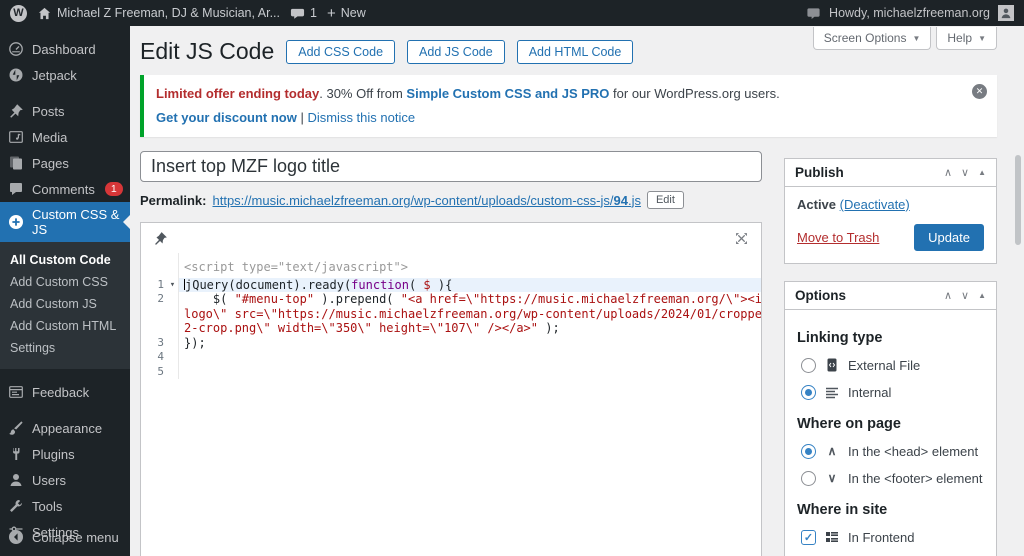 The image size is (1024, 556). What do you see at coordinates (451, 265) in the screenshot?
I see `code-line: <script type="text/javascript">` at bounding box center [451, 265].